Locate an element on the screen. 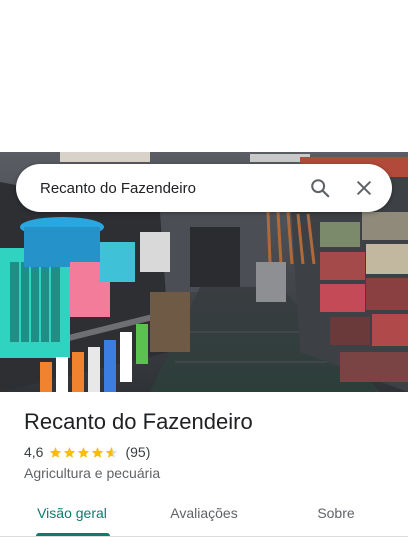  tabs-divider is located at coordinates (204, 536).